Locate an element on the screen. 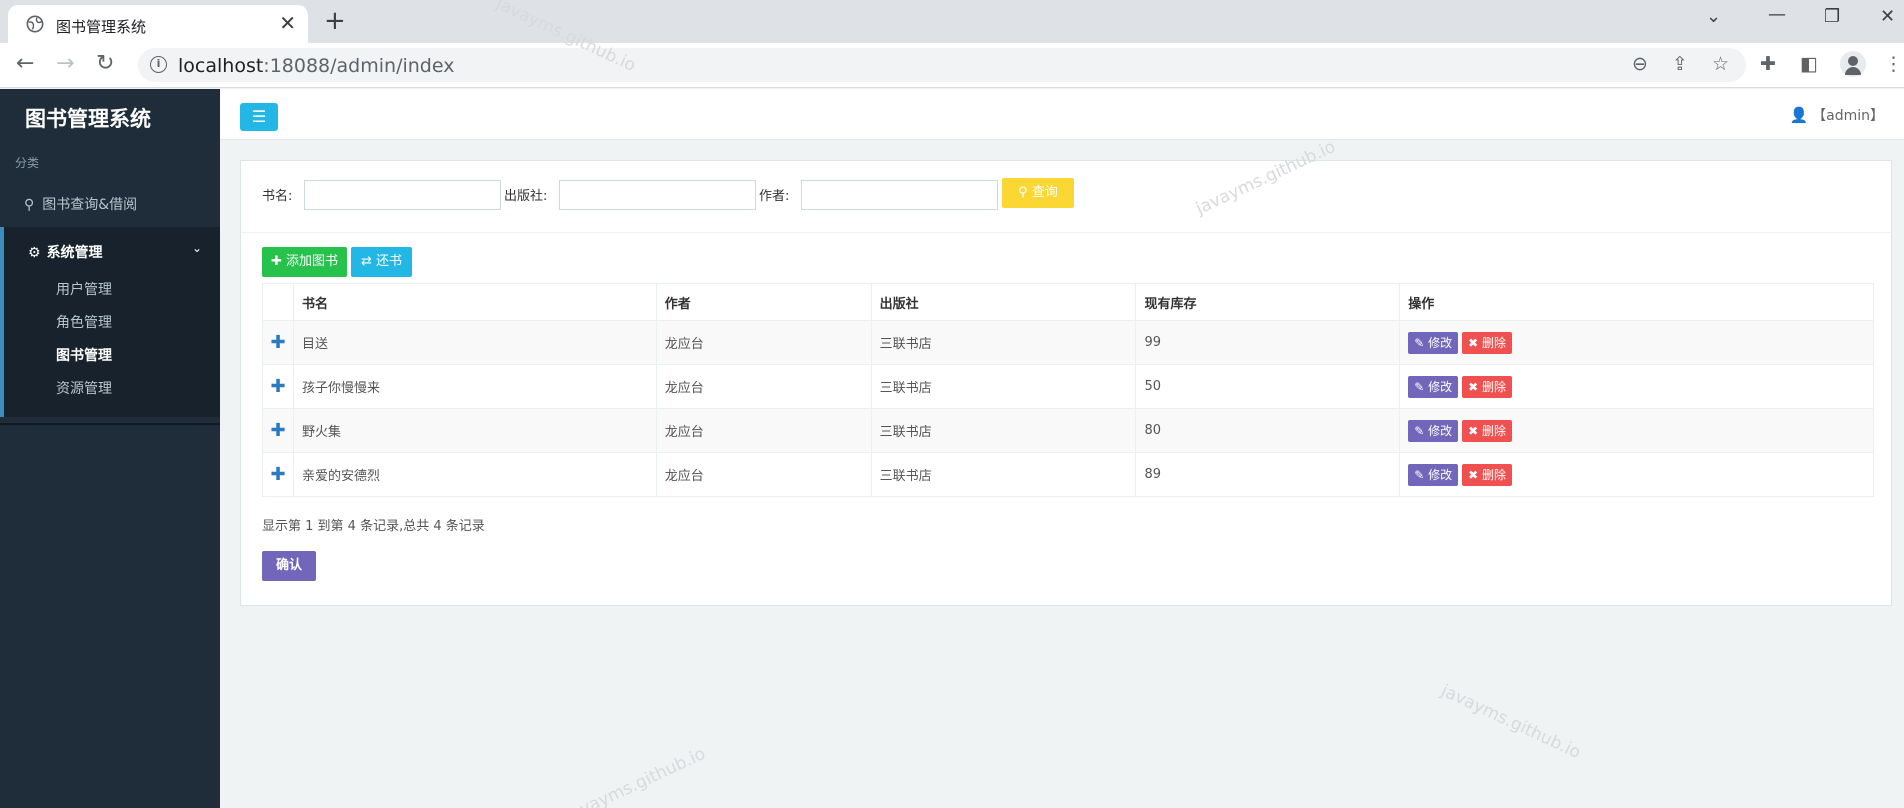  table-row: ✚ 孩子你慢慢来 龙应台 三联书店 50 ✎ 修改 ✖ 删除 is located at coordinates (1068, 386).